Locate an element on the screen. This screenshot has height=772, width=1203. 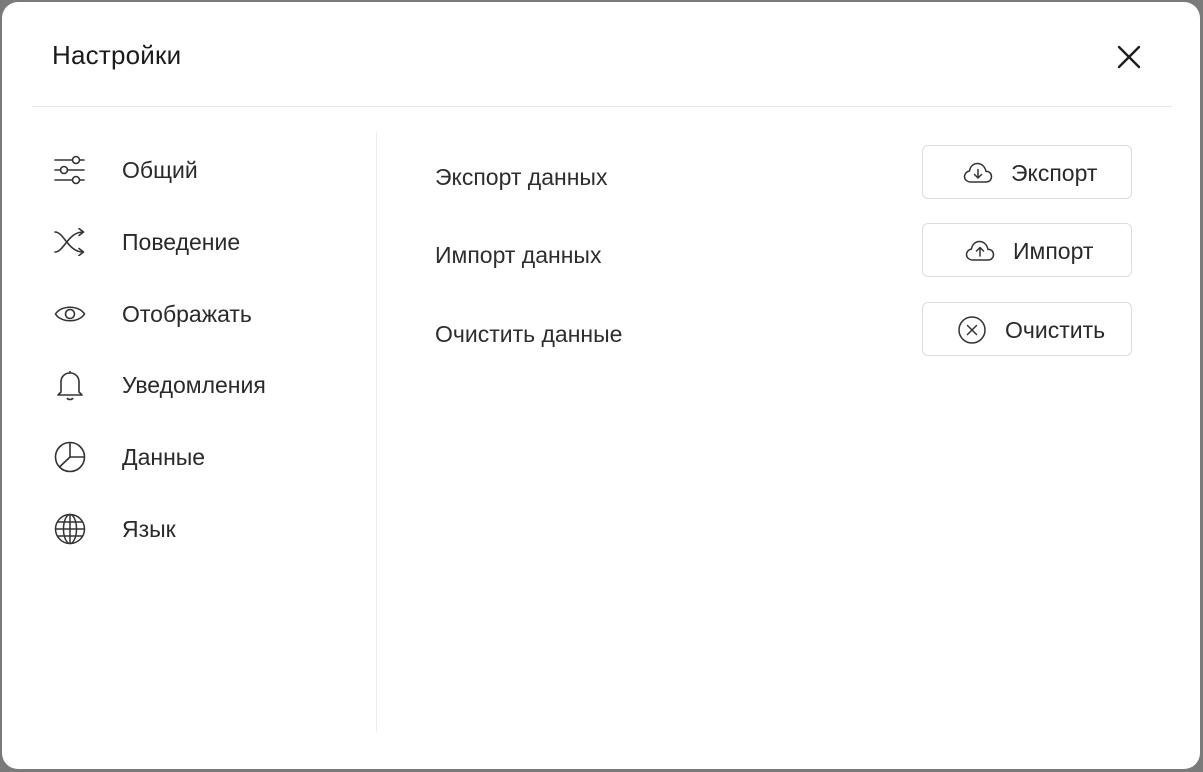
sliders-icon is located at coordinates (70, 170).